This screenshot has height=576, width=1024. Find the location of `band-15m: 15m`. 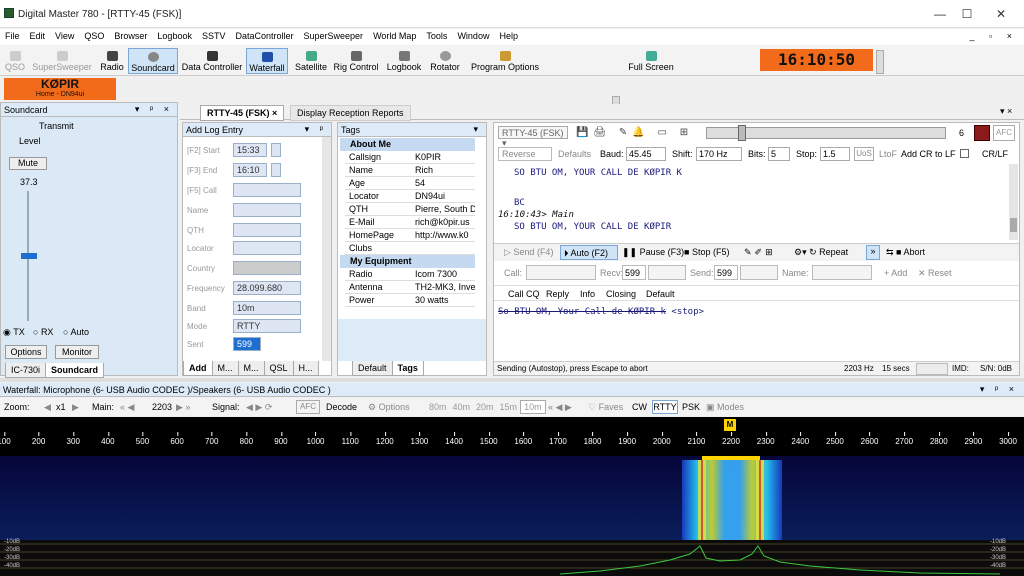

band-15m: 15m is located at coordinates (509, 407).